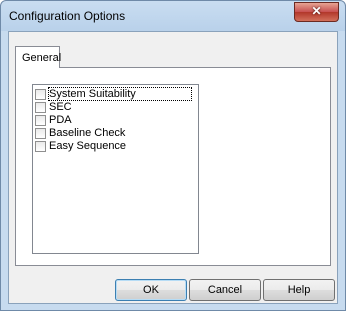 Image resolution: width=346 pixels, height=311 pixels. Describe the element at coordinates (114, 120) in the screenshot. I see `list-item-pda: PDA` at that location.